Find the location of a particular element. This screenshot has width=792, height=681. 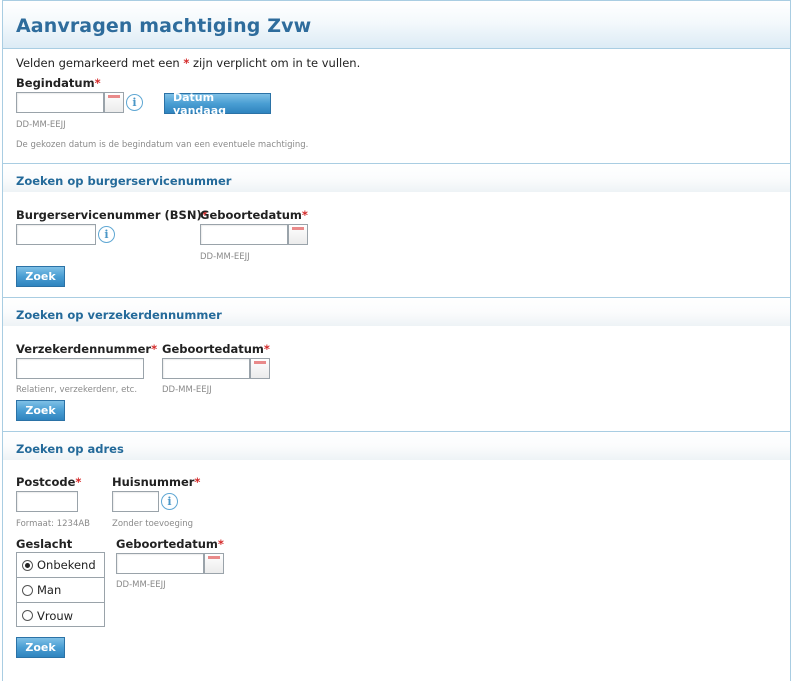

start-date-label: Begindatum* is located at coordinates (58, 83).